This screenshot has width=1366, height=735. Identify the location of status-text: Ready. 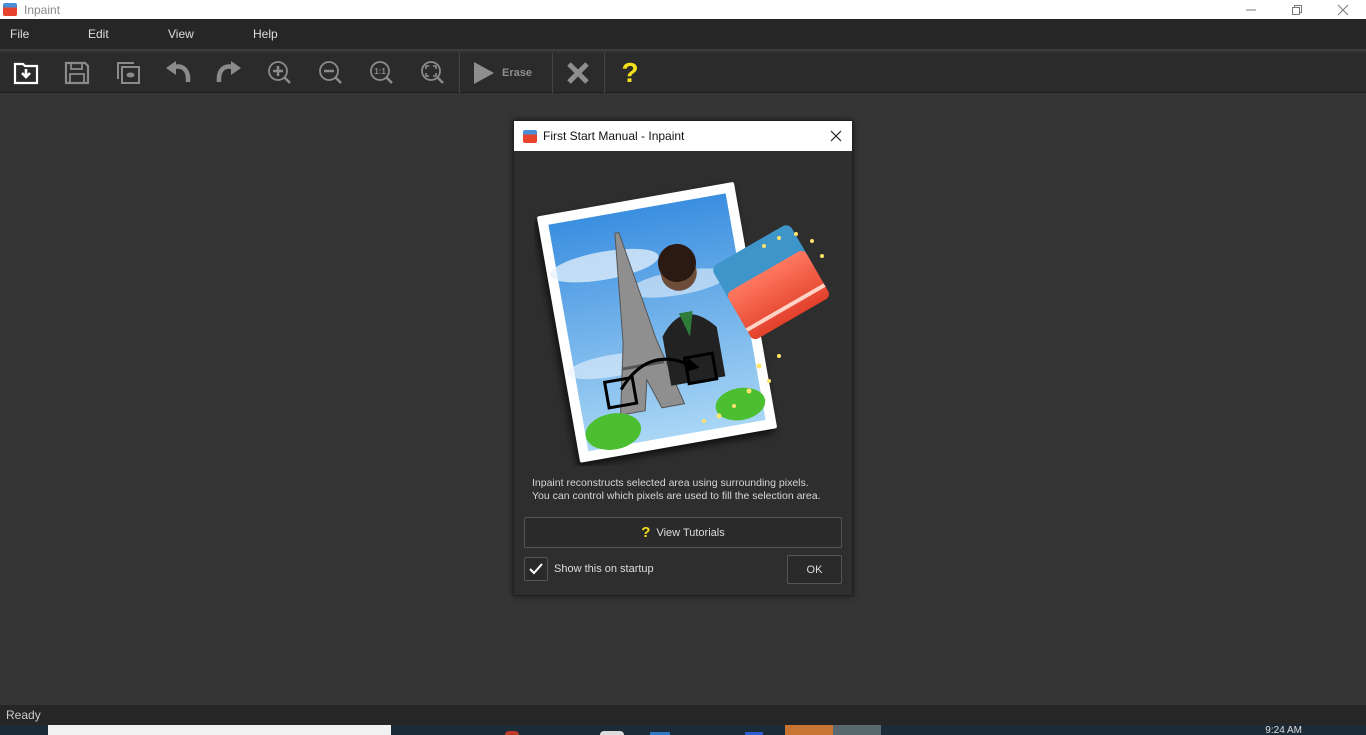
(23, 715).